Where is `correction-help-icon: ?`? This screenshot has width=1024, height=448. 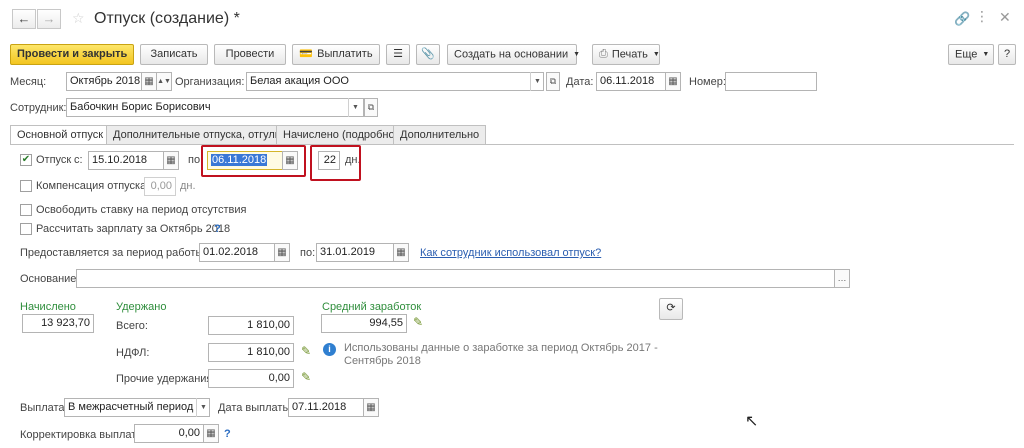 correction-help-icon: ? is located at coordinates (227, 434).